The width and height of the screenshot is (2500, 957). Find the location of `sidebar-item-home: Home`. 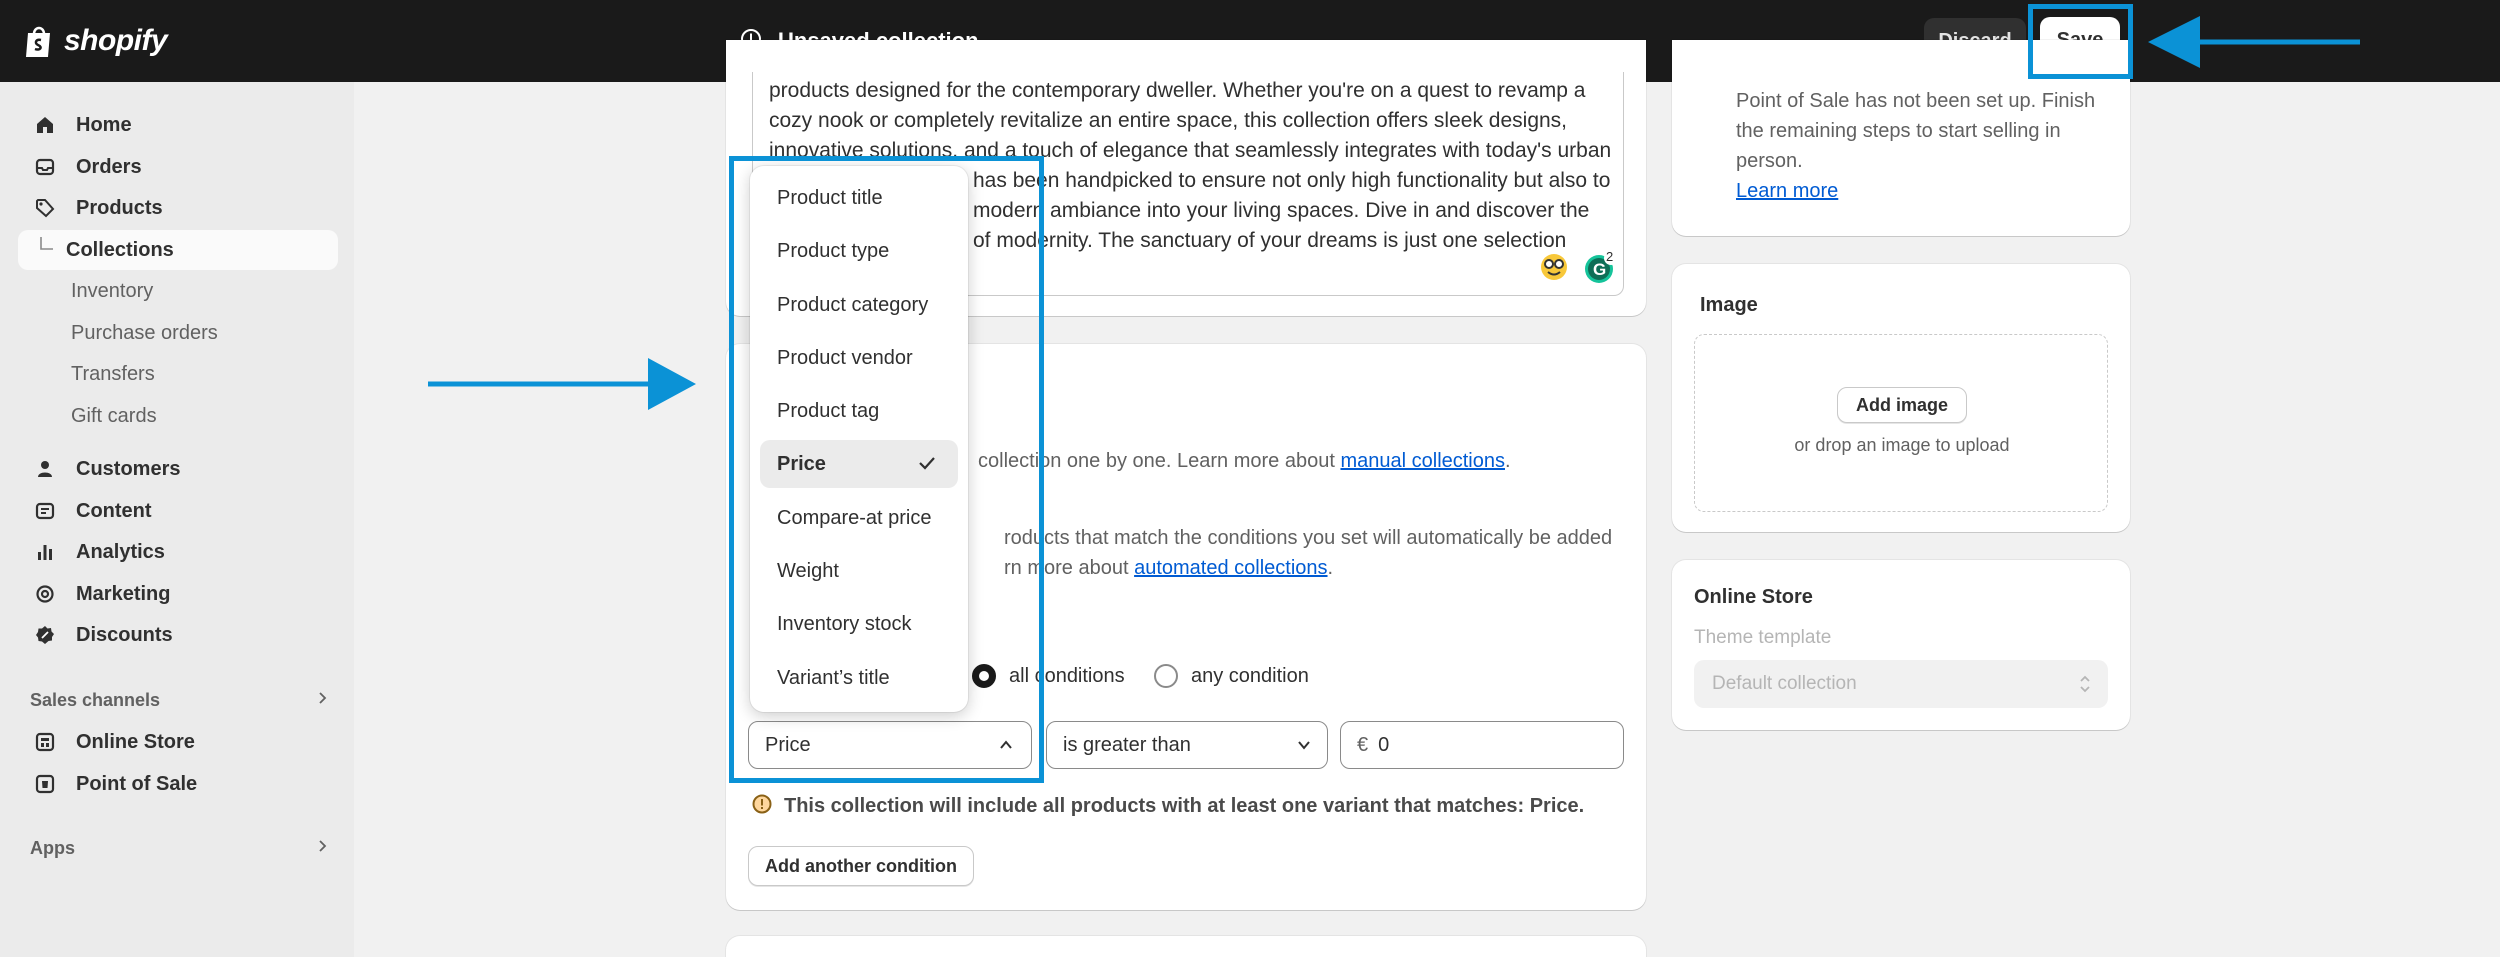

sidebar-item-home: Home is located at coordinates (178, 125).